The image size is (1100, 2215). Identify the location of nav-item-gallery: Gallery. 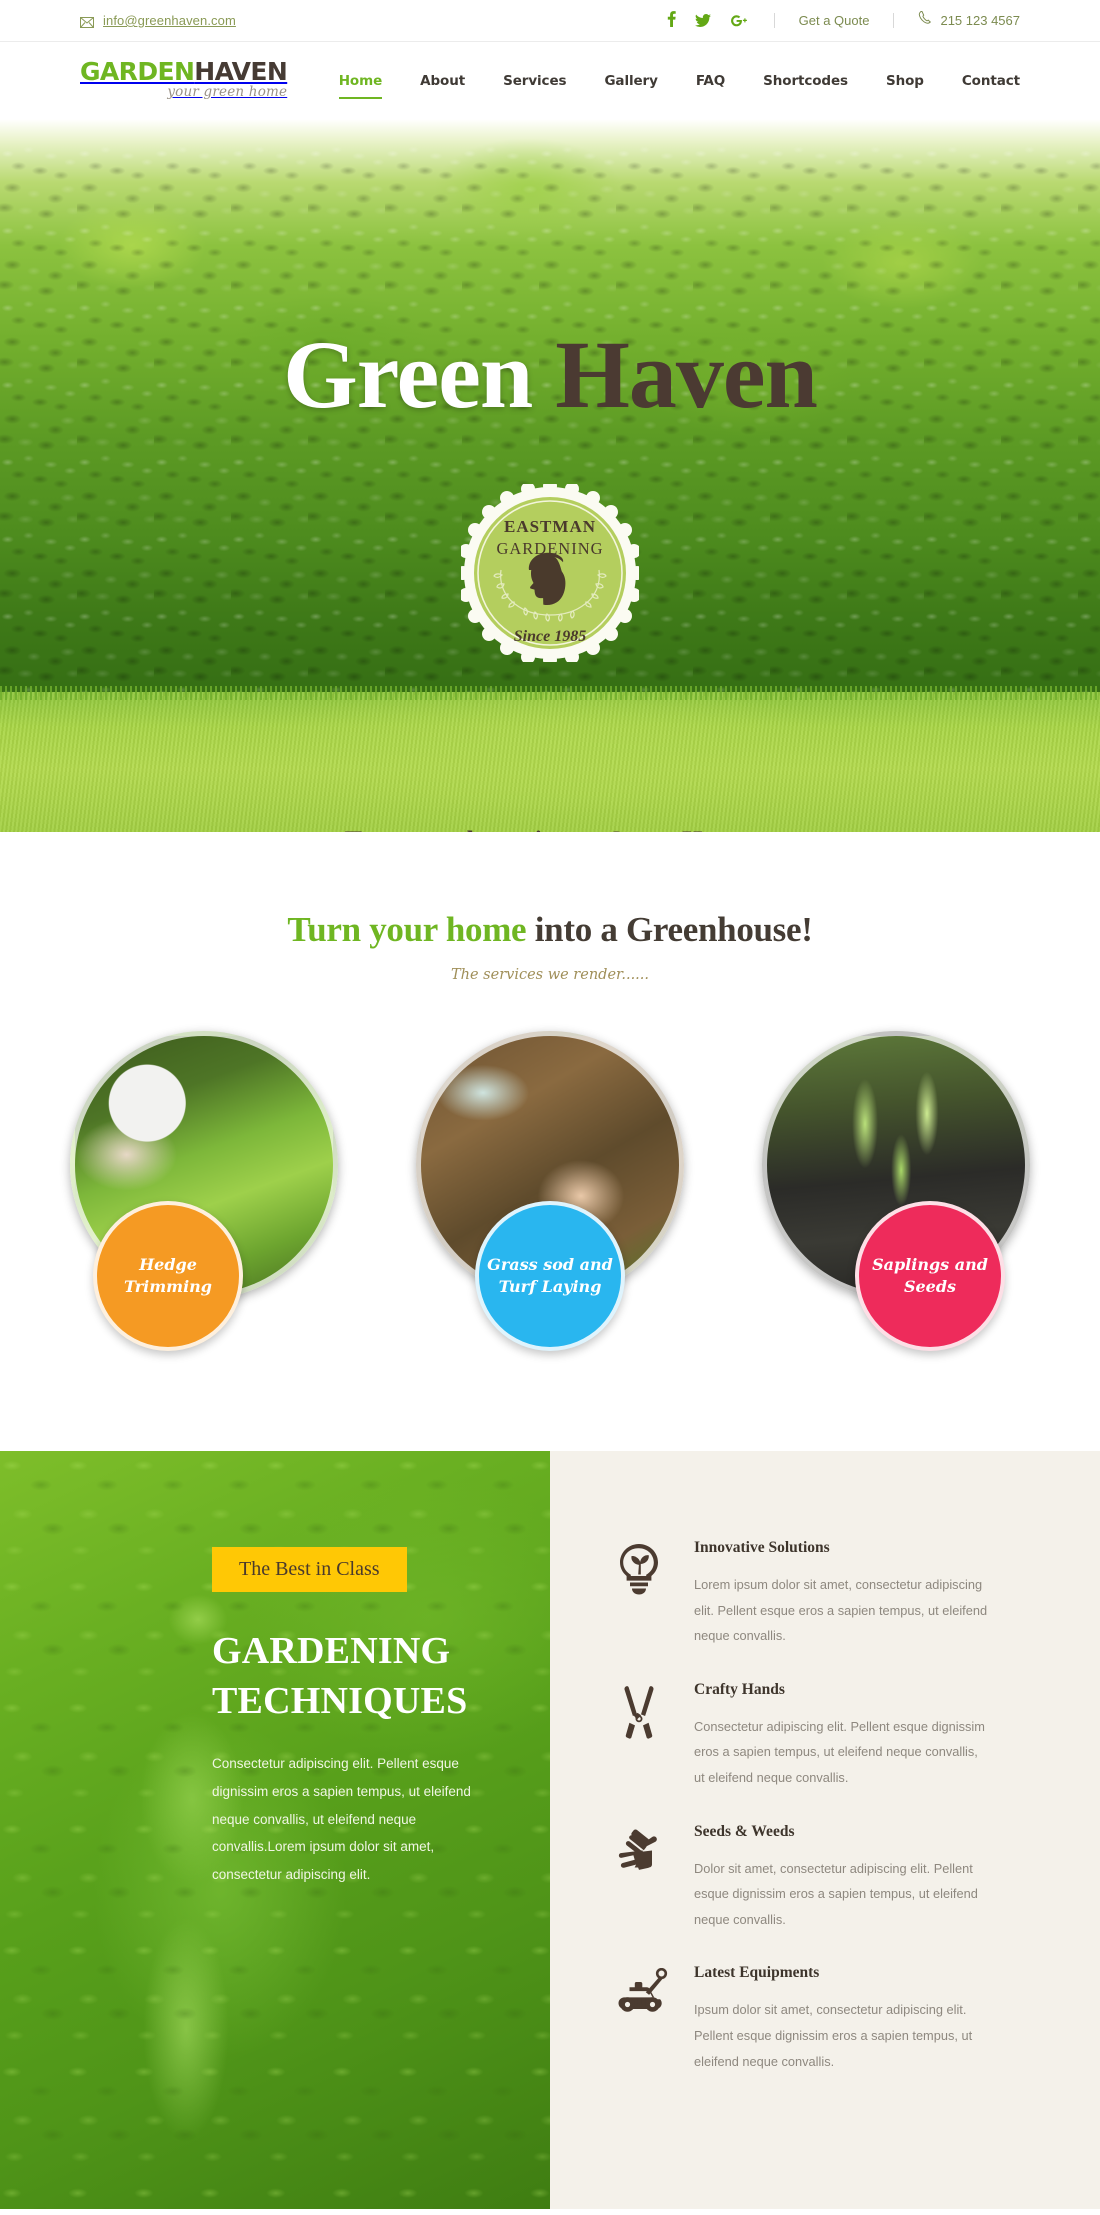
(630, 80).